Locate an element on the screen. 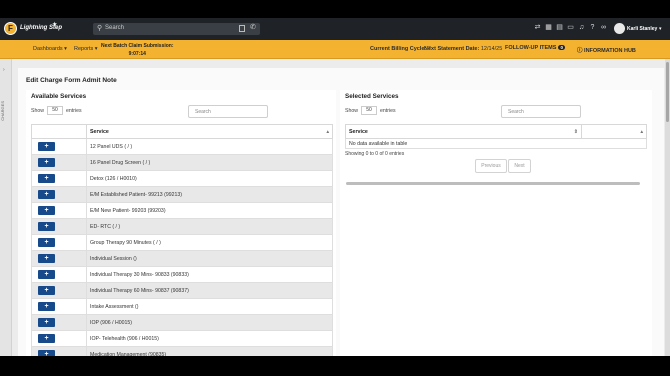 The height and width of the screenshot is (376, 670). available-services-title: Available Services is located at coordinates (59, 96).